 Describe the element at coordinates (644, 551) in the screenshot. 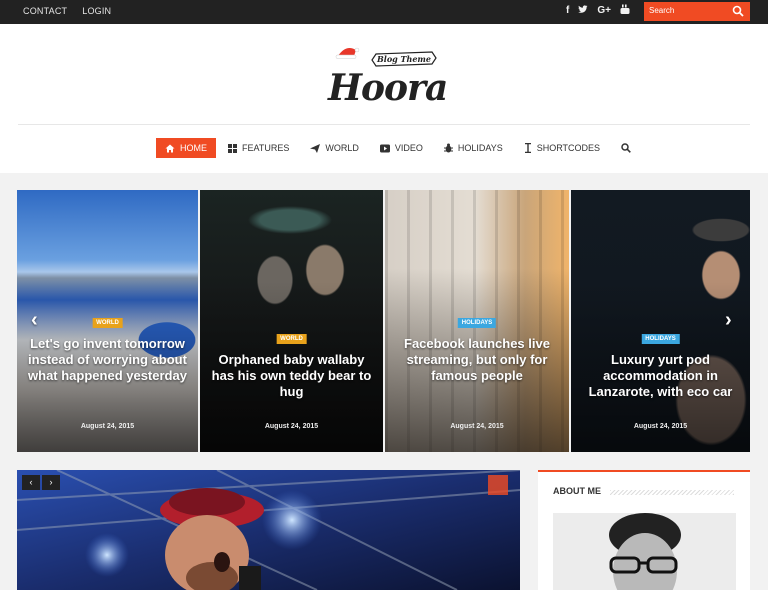

I see `author-photo` at that location.